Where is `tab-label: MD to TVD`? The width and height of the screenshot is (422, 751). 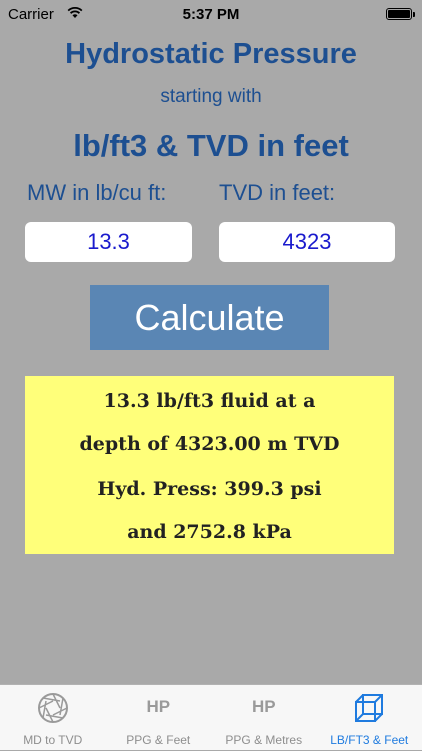
tab-label: MD to TVD is located at coordinates (53, 740).